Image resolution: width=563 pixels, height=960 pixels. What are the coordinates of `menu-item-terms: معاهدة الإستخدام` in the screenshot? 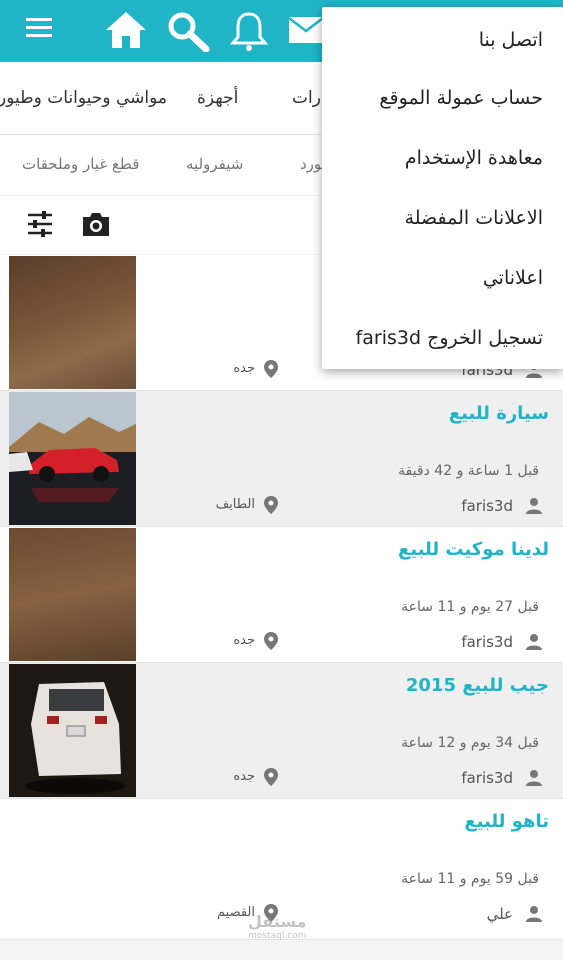 It's located at (474, 158).